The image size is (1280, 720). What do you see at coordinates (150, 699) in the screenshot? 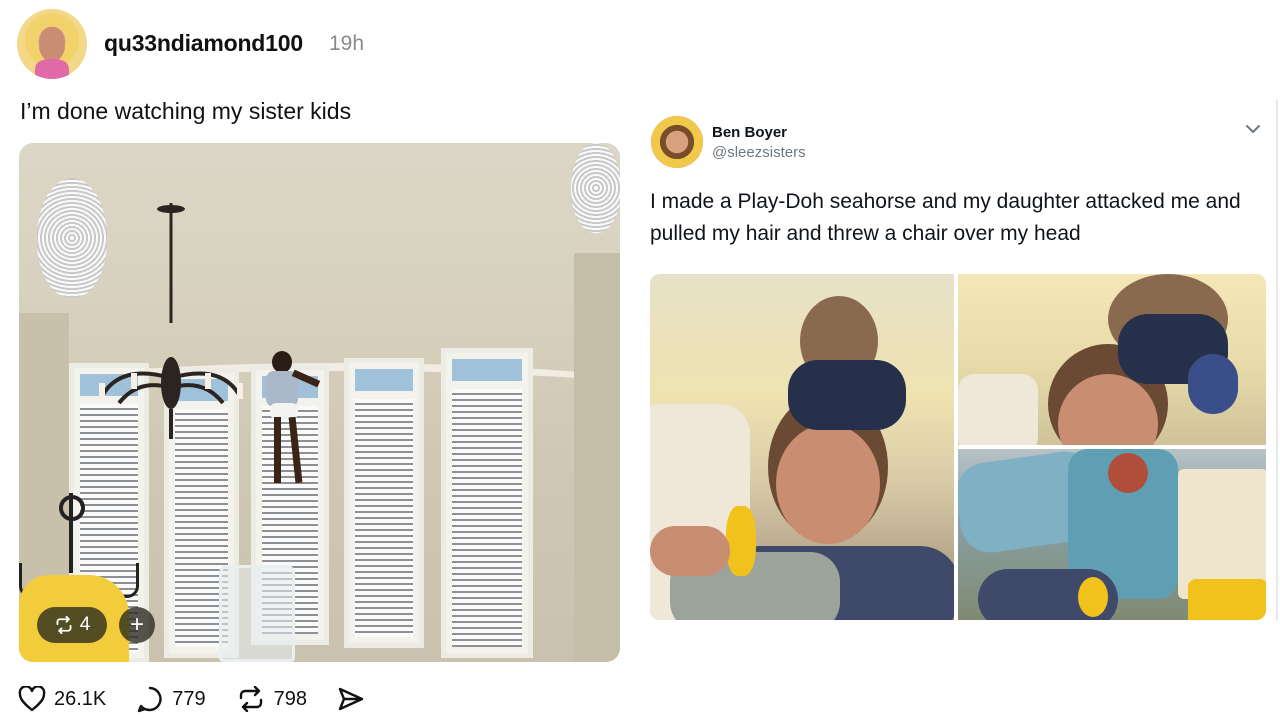
I see `speech-bubble-icon` at bounding box center [150, 699].